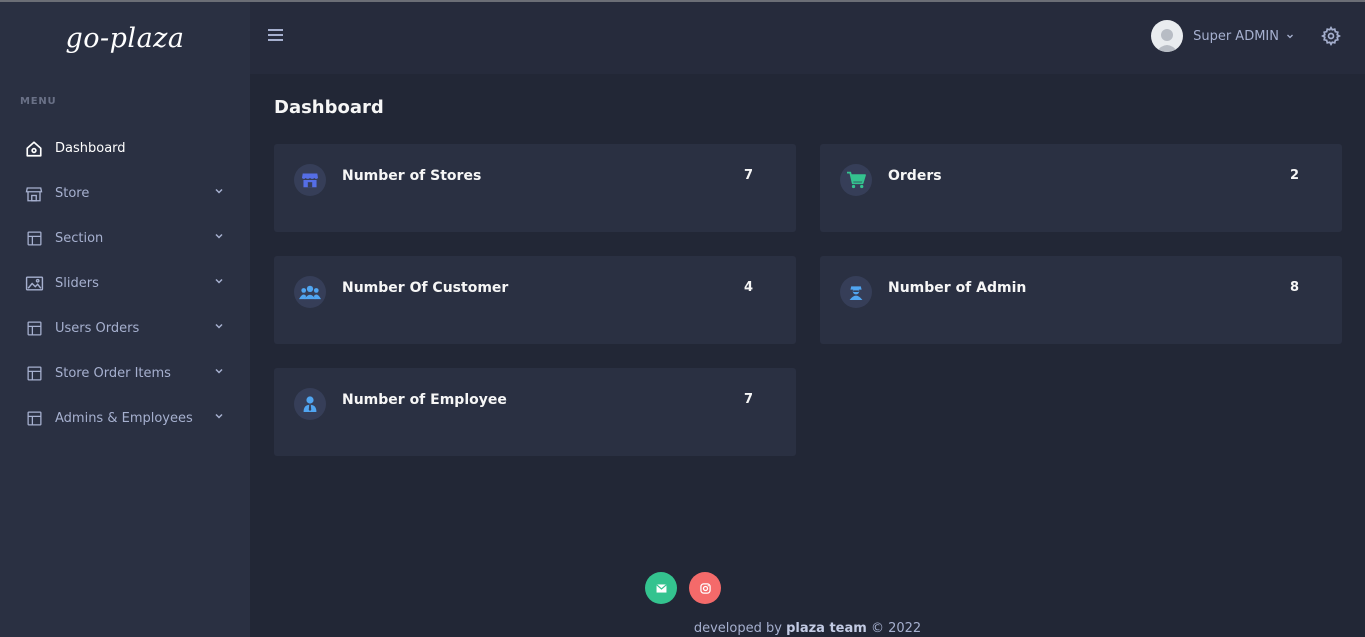 This screenshot has width=1365, height=637. What do you see at coordinates (125, 283) in the screenshot?
I see `sidebar-item-sliders: Sliders` at bounding box center [125, 283].